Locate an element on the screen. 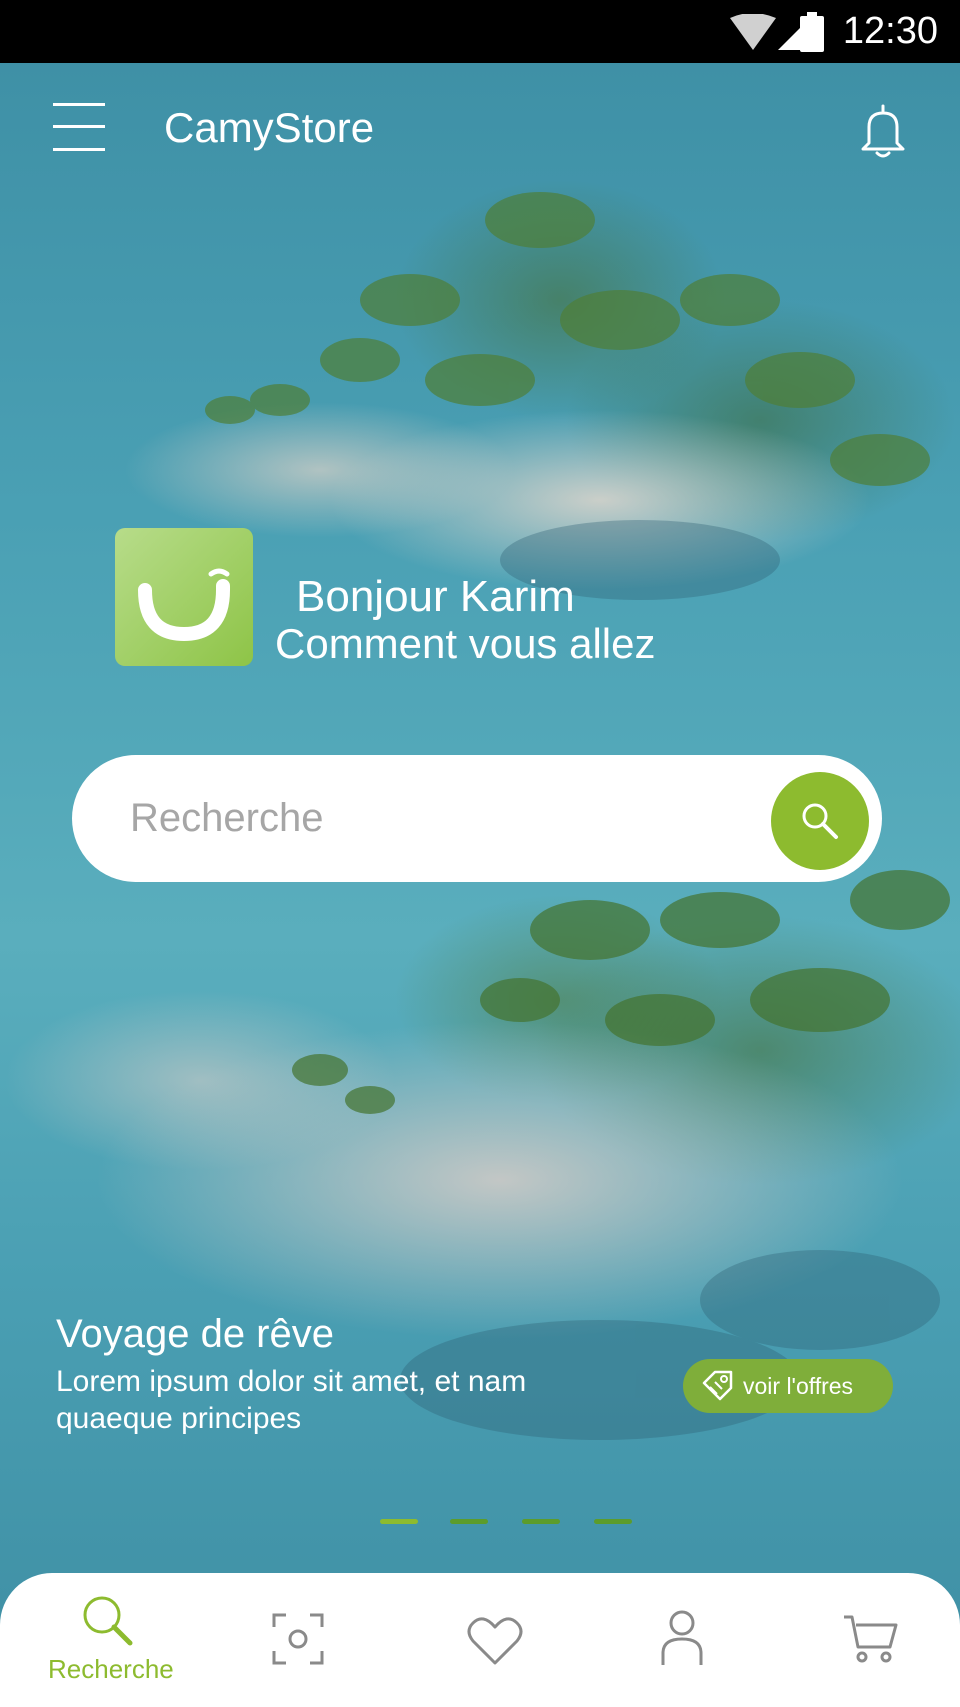 This screenshot has width=960, height=1707. view-offers-button: voir l'offres is located at coordinates (788, 1386).